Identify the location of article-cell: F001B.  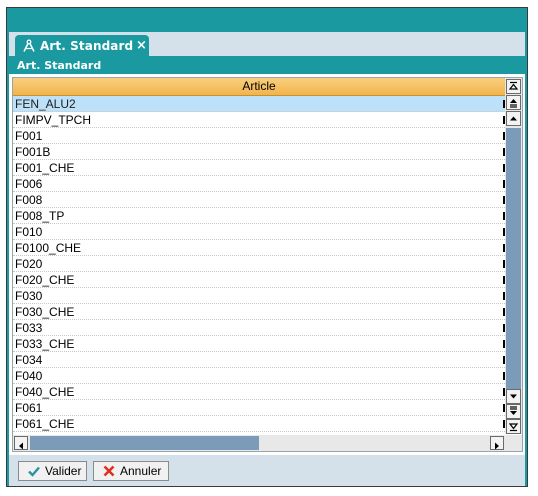
(33, 152).